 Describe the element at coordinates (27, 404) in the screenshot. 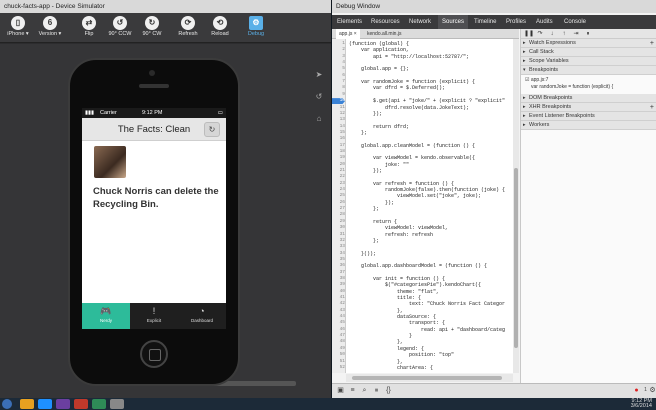

I see `explorer-icon` at that location.